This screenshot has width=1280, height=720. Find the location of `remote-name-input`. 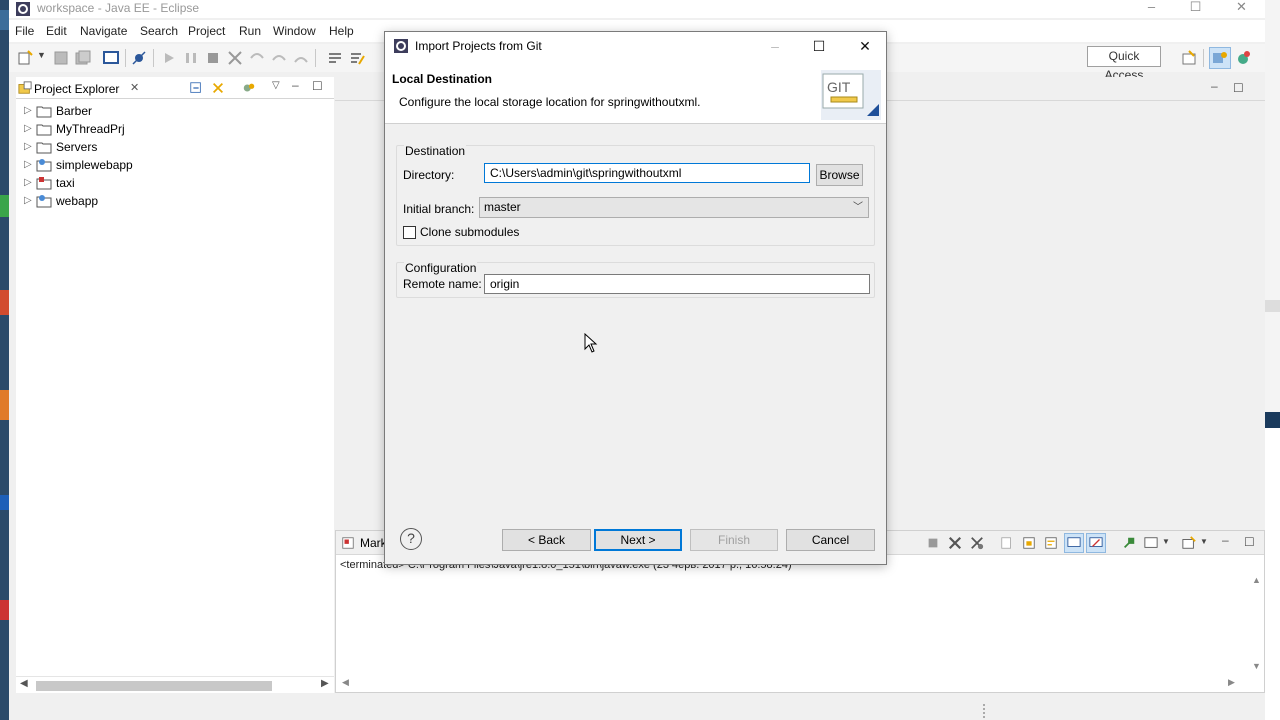

remote-name-input is located at coordinates (677, 284).